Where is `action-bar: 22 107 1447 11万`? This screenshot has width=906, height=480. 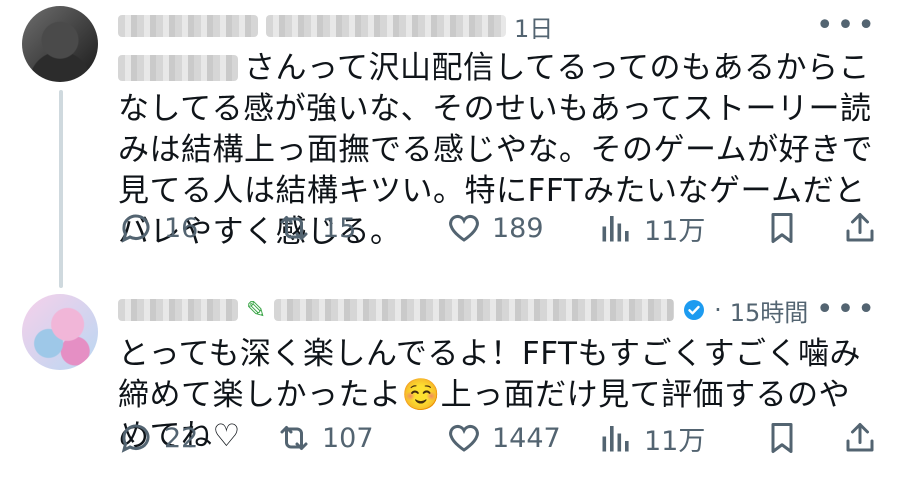
action-bar: 22 107 1447 11万 is located at coordinates (503, 438).